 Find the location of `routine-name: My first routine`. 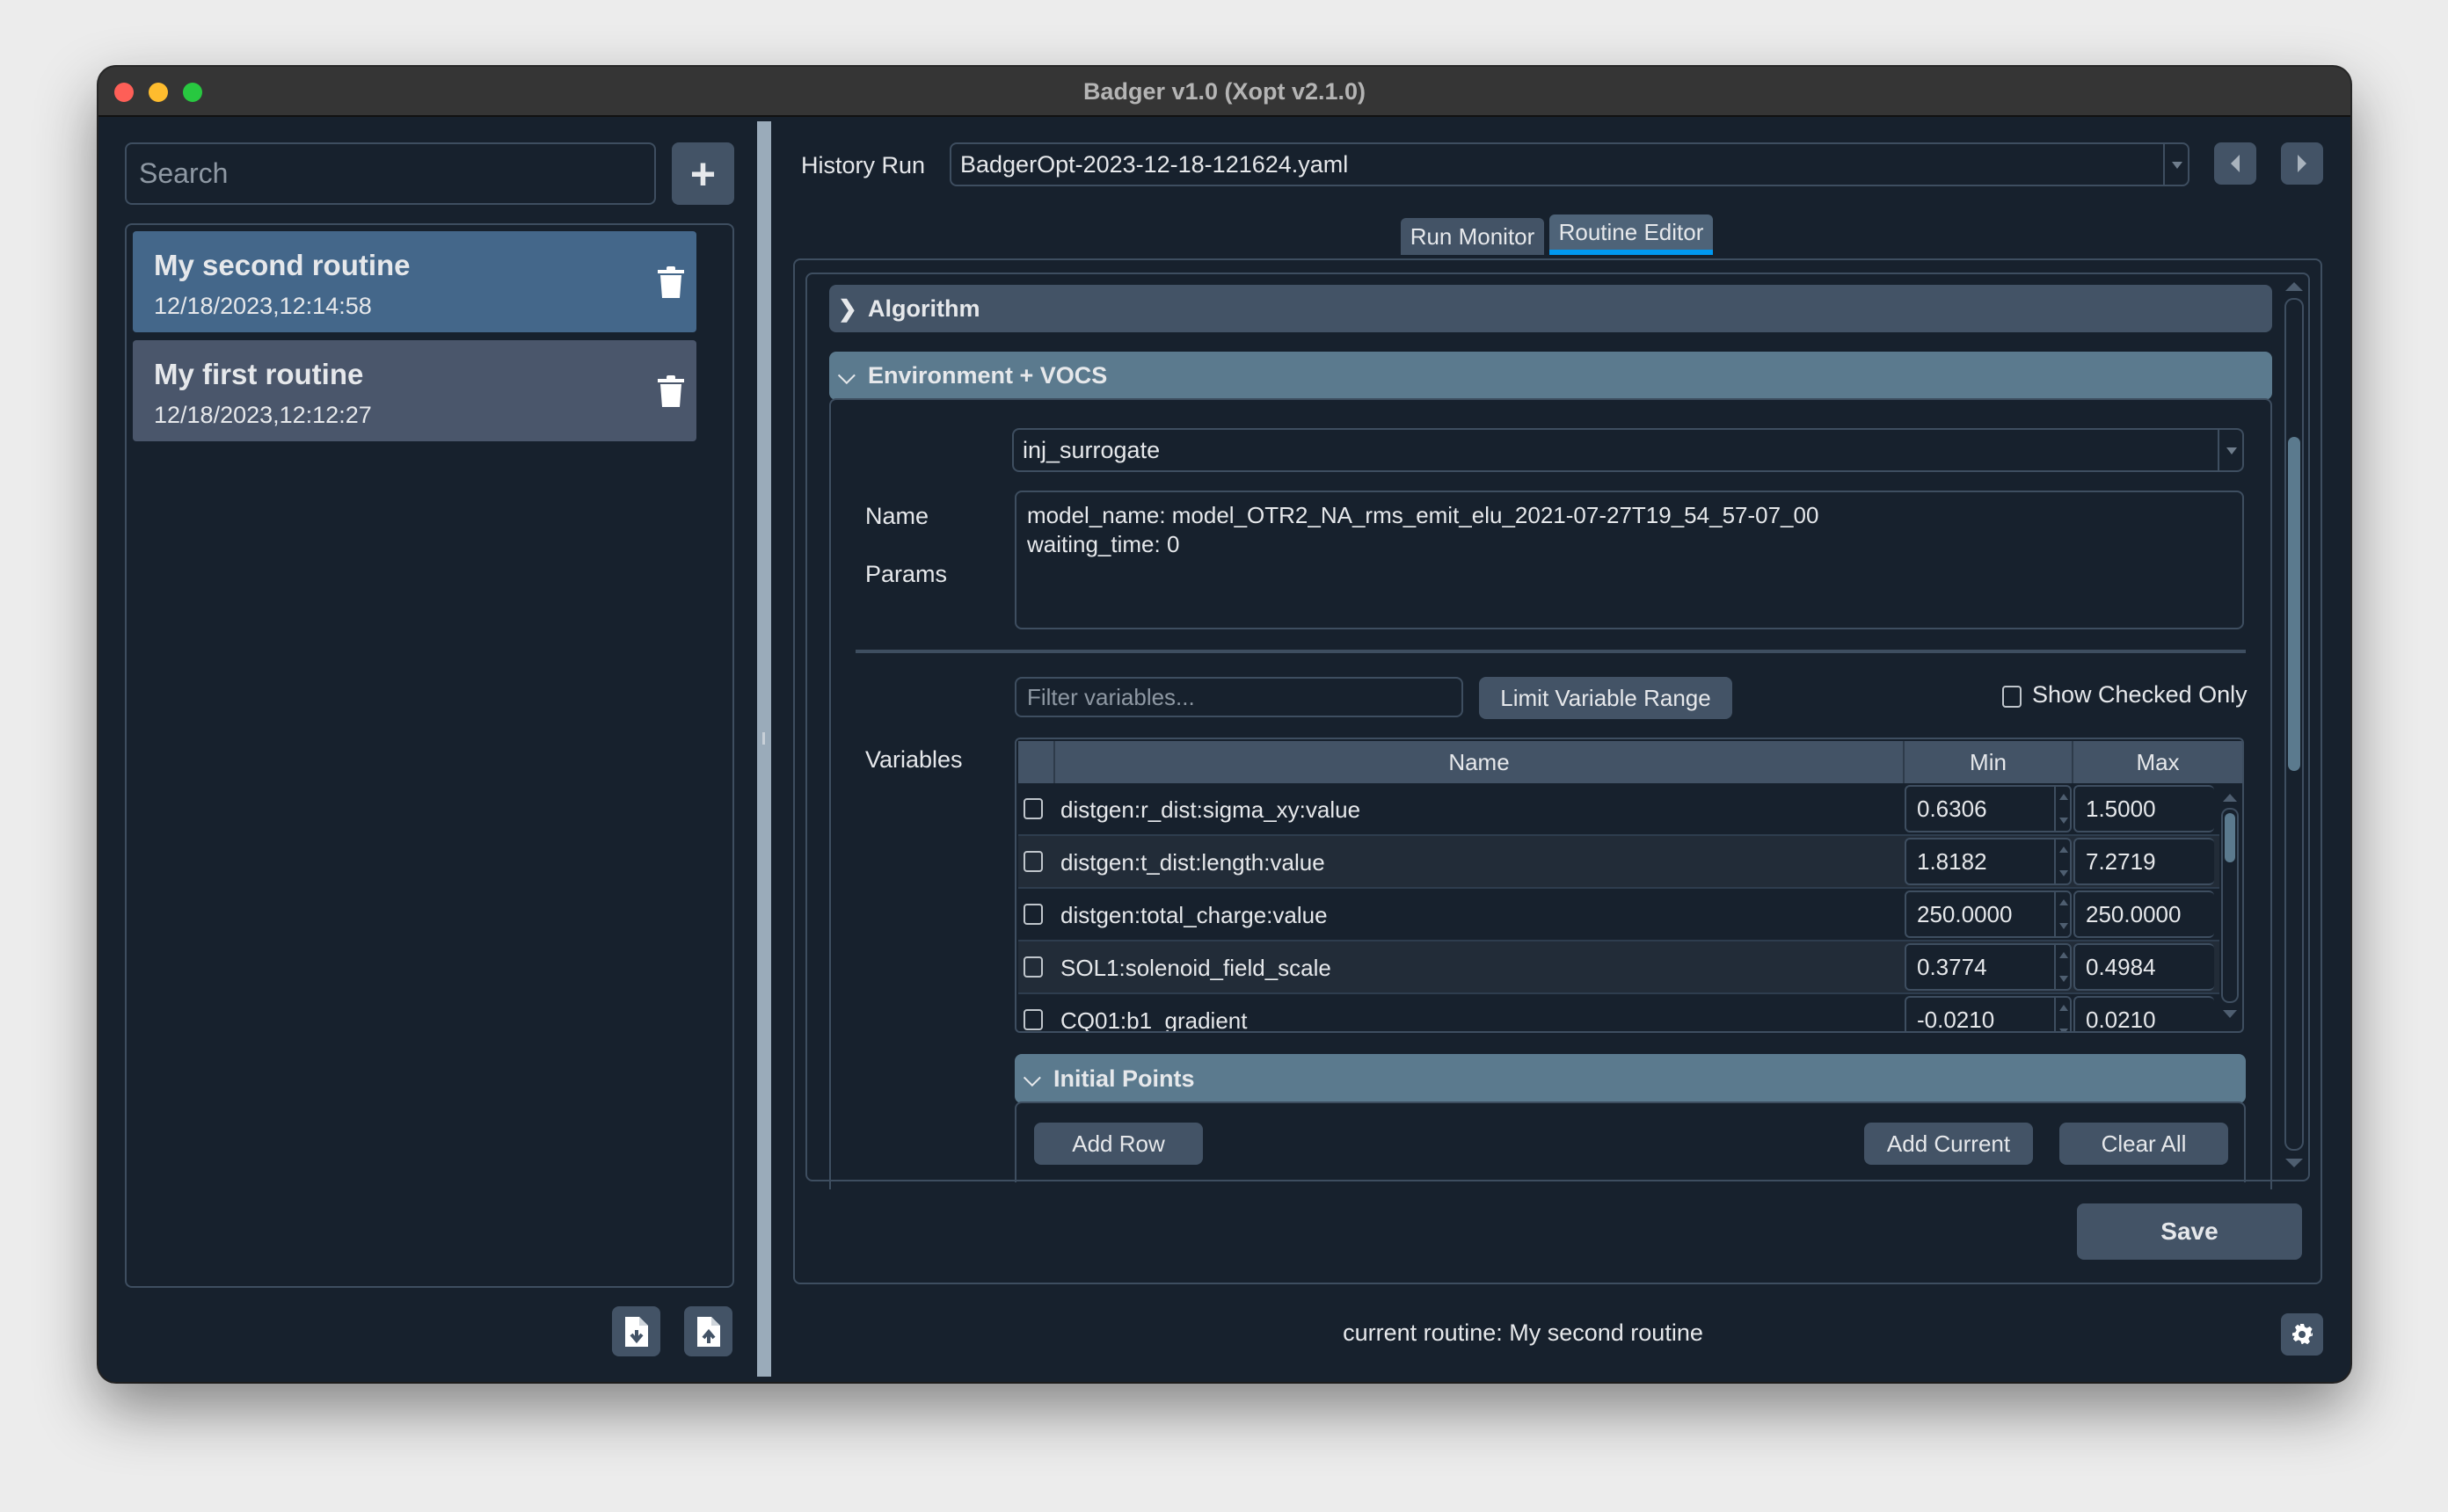

routine-name: My first routine is located at coordinates (259, 374).